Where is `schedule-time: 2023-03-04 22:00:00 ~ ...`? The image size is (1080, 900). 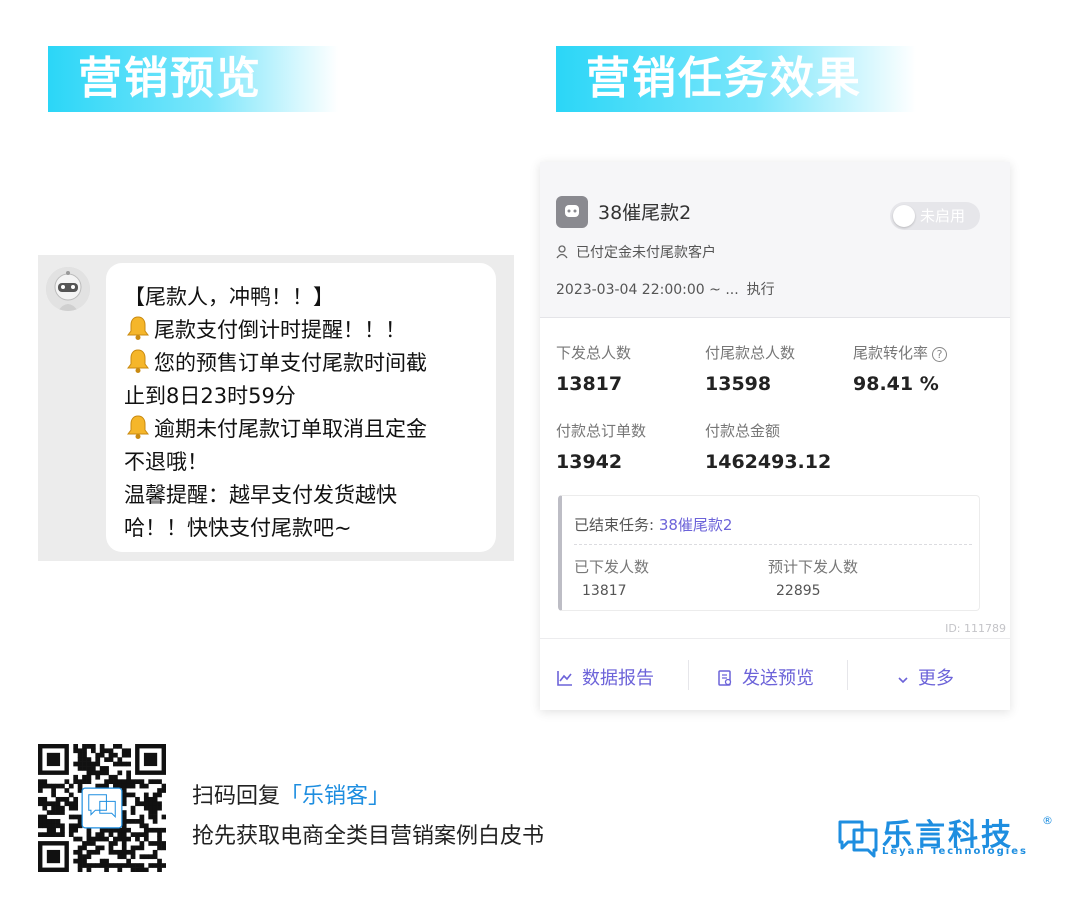
schedule-time: 2023-03-04 22:00:00 ~ ... is located at coordinates (647, 290).